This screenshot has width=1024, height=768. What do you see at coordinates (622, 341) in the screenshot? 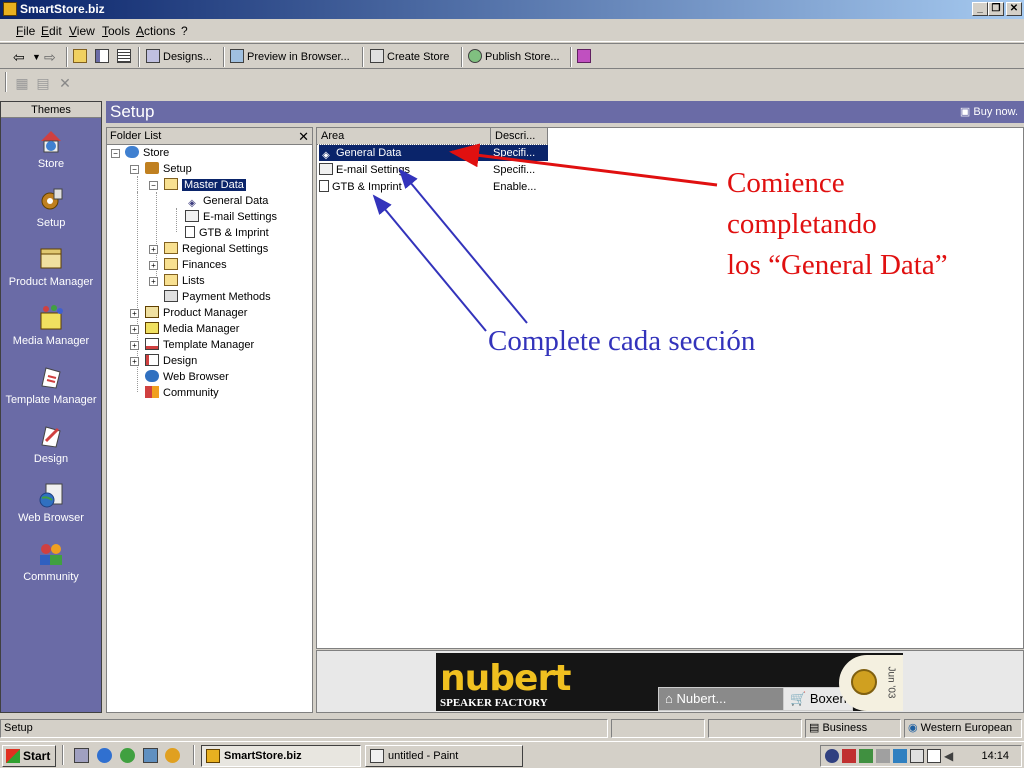
I see `blue-annotation: Complete cada sección` at bounding box center [622, 341].